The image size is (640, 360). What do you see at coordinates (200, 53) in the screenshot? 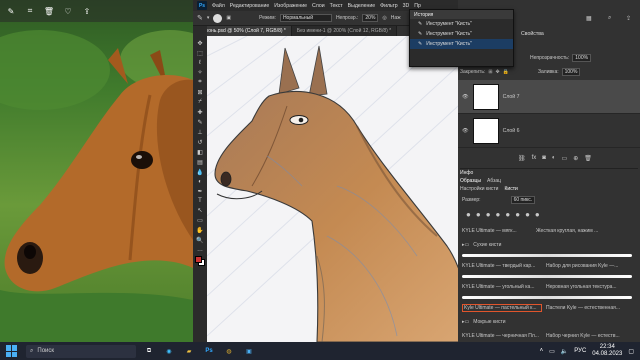
I see `marquee-tool-icon: ⬚` at bounding box center [200, 53].